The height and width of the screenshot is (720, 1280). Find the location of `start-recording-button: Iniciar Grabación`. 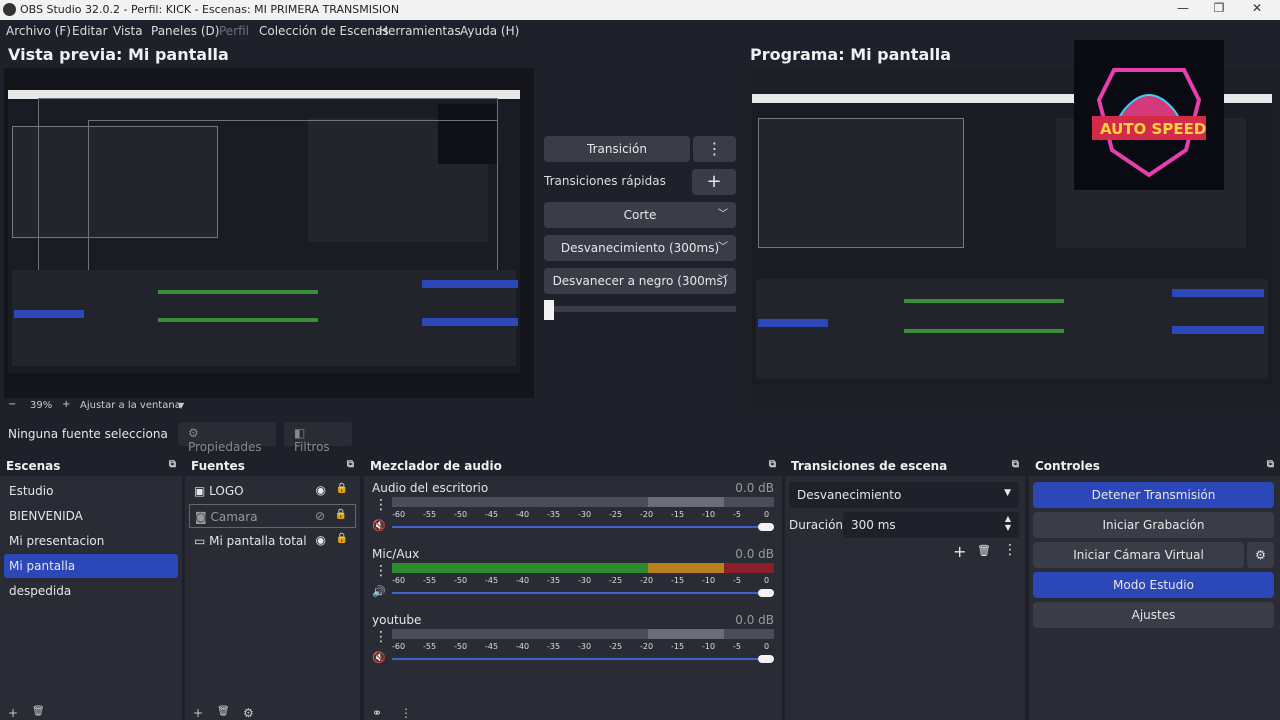

start-recording-button: Iniciar Grabación is located at coordinates (1153, 525).